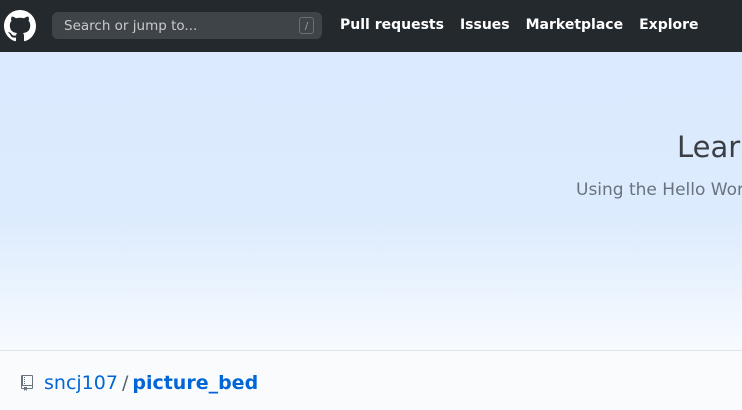 The height and width of the screenshot is (410, 742). What do you see at coordinates (371, 380) in the screenshot?
I see `repo-header: sncj107/picture_bed` at bounding box center [371, 380].